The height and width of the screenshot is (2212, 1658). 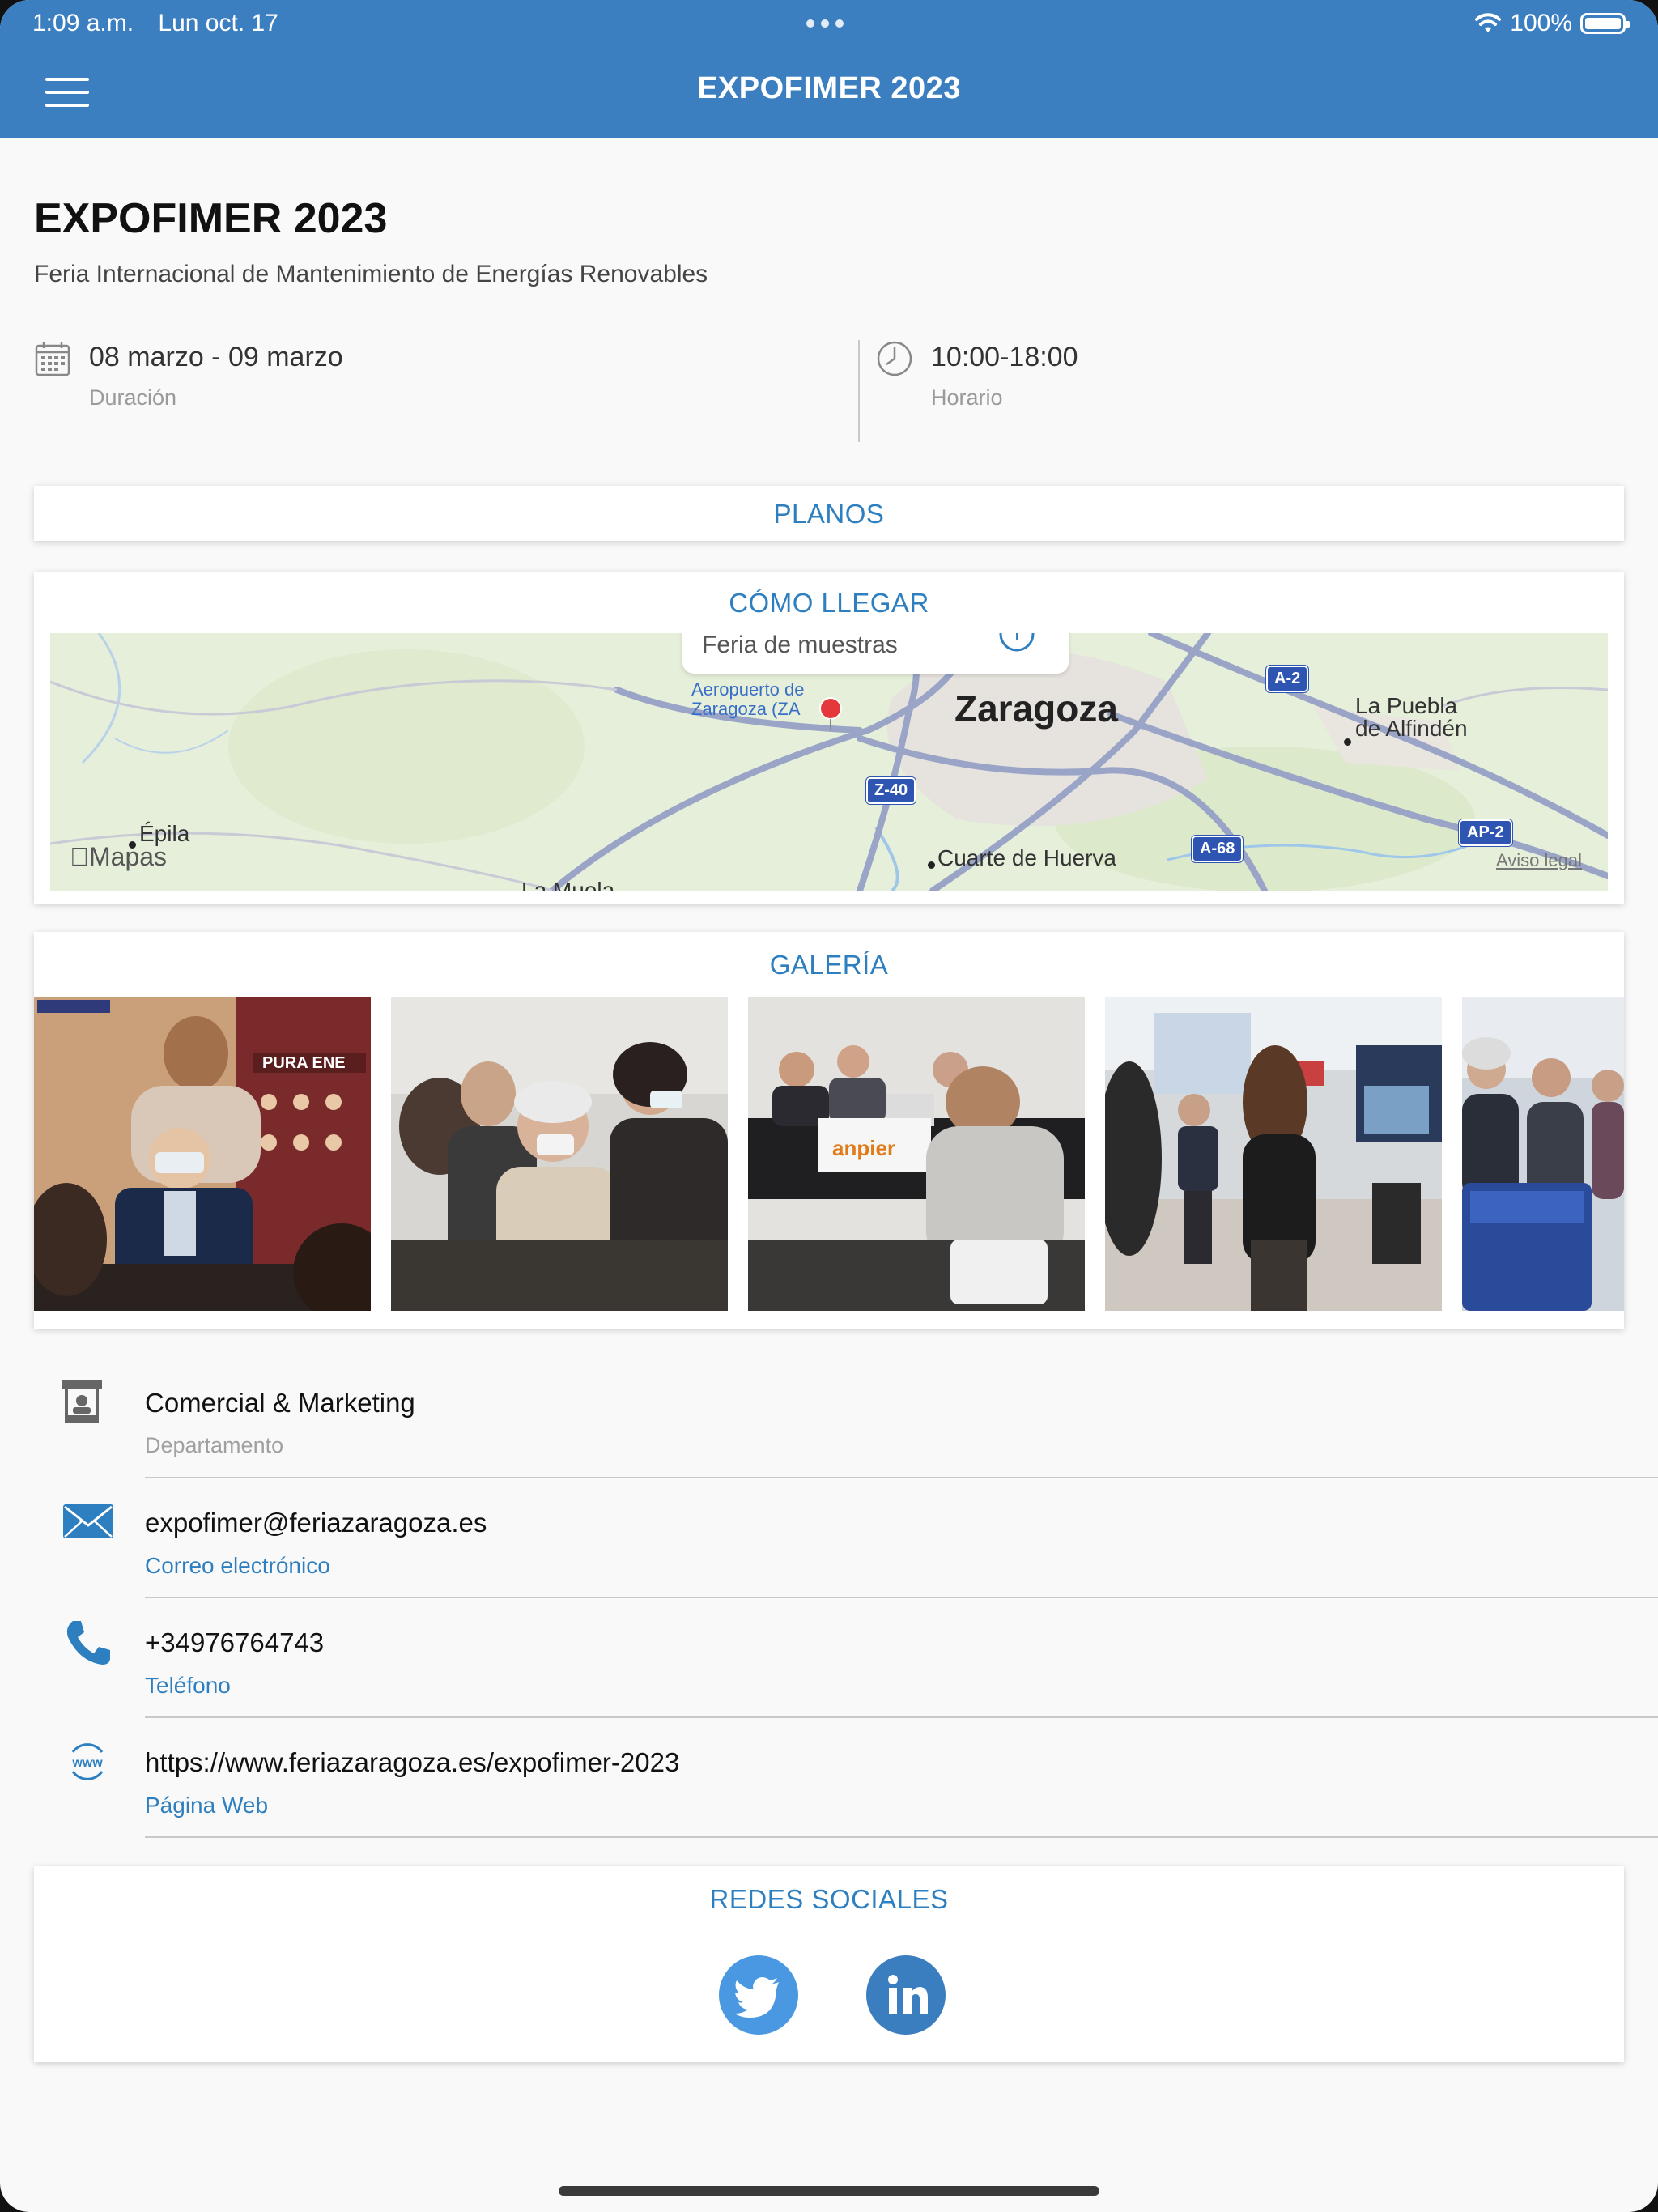 What do you see at coordinates (88, 1521) in the screenshot?
I see `email-icon` at bounding box center [88, 1521].